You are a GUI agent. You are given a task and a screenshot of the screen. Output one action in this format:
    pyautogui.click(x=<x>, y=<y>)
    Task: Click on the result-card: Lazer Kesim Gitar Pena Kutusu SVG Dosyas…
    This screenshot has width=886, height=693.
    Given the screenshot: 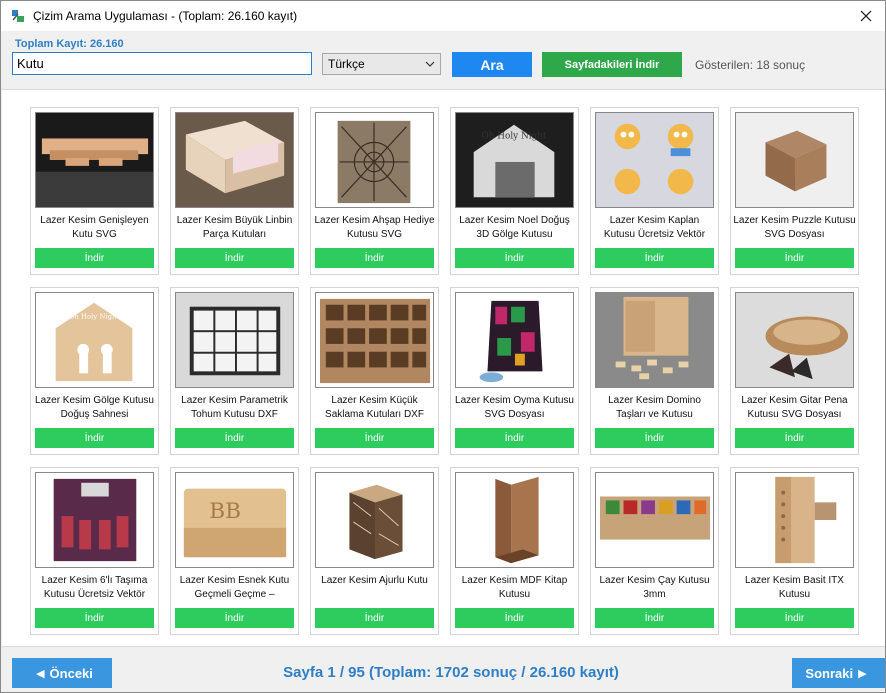 What is the action you would take?
    pyautogui.click(x=794, y=371)
    